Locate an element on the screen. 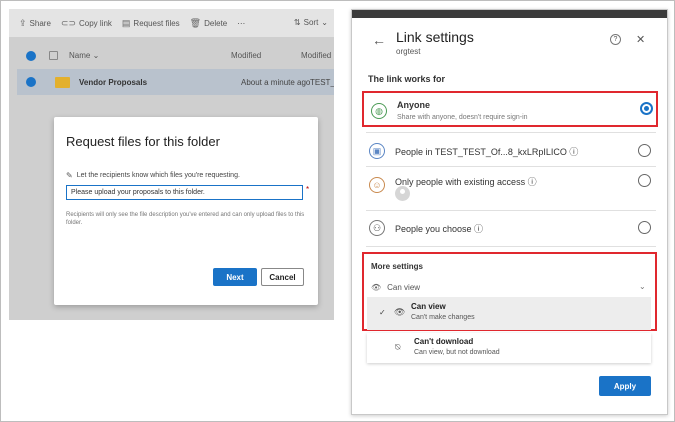 The image size is (675, 422). trash-icon: 🗑 is located at coordinates (195, 22).